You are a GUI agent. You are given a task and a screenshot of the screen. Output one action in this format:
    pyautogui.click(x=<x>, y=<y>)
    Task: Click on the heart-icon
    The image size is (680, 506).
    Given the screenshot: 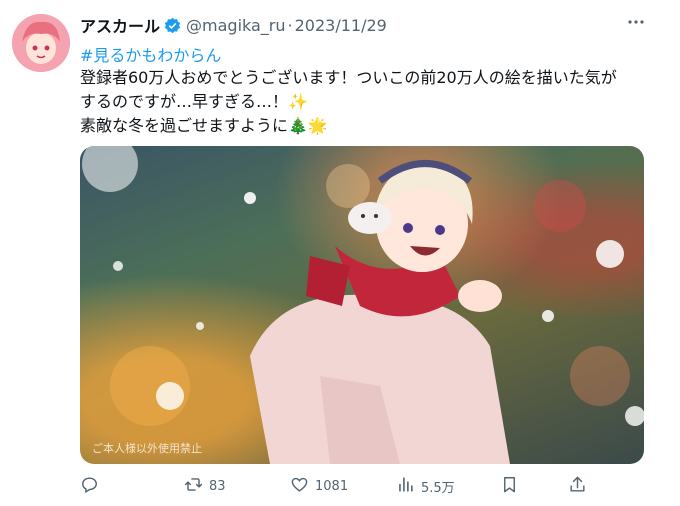 What is the action you would take?
    pyautogui.click(x=299, y=486)
    